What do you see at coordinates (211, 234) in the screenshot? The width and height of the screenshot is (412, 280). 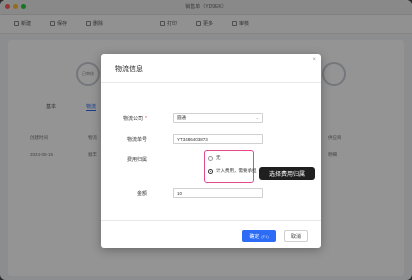 I see `dialog-footer: 确定 (F1) 取消` at bounding box center [211, 234].